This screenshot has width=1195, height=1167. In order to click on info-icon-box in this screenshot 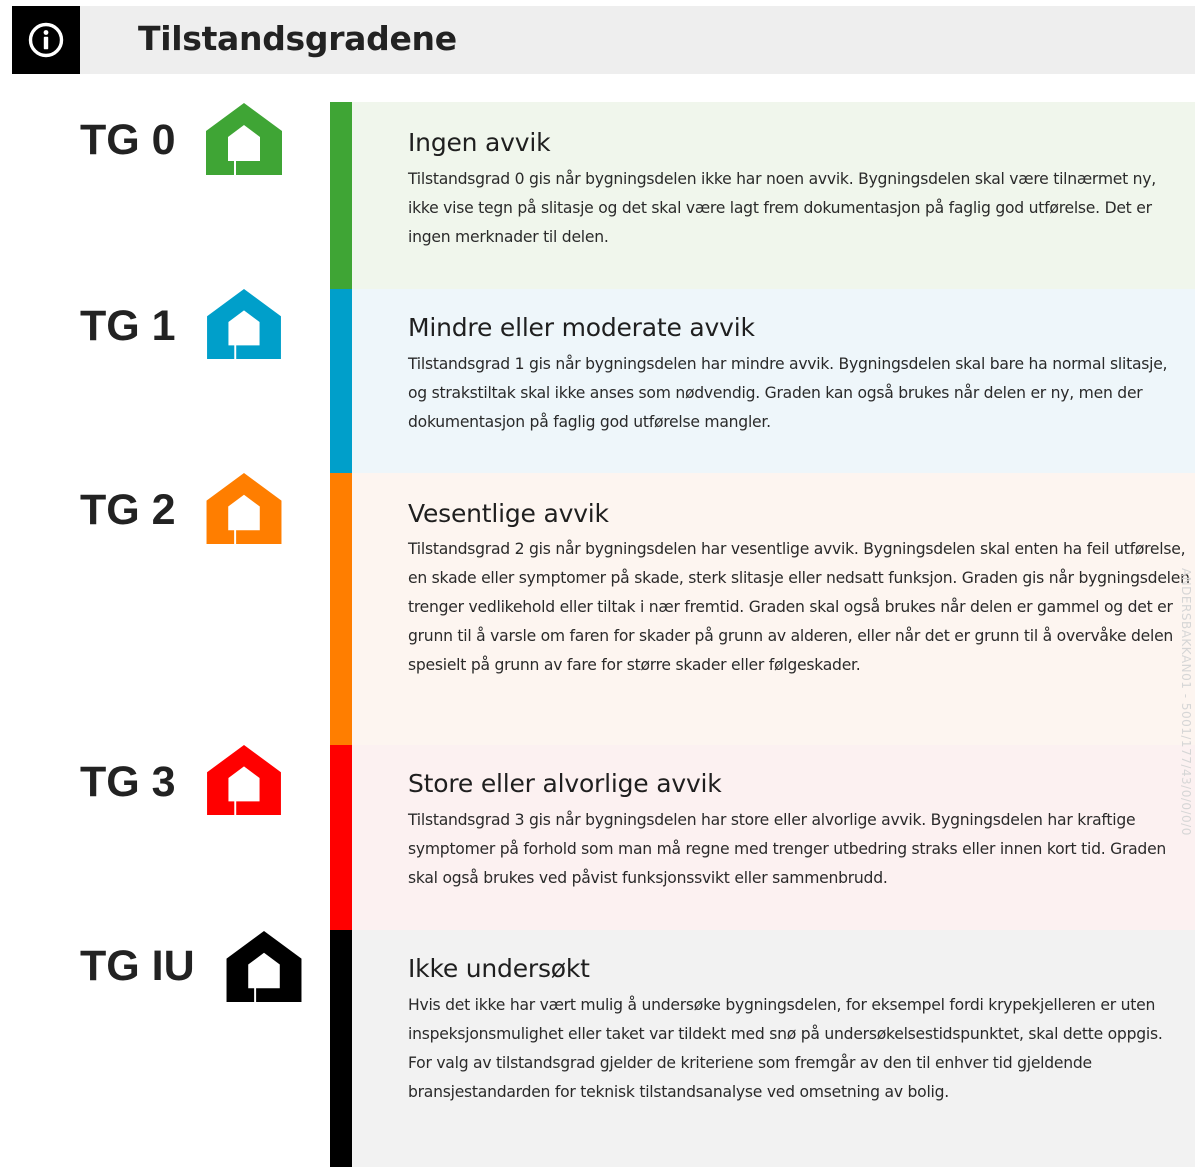, I will do `click(46, 40)`.